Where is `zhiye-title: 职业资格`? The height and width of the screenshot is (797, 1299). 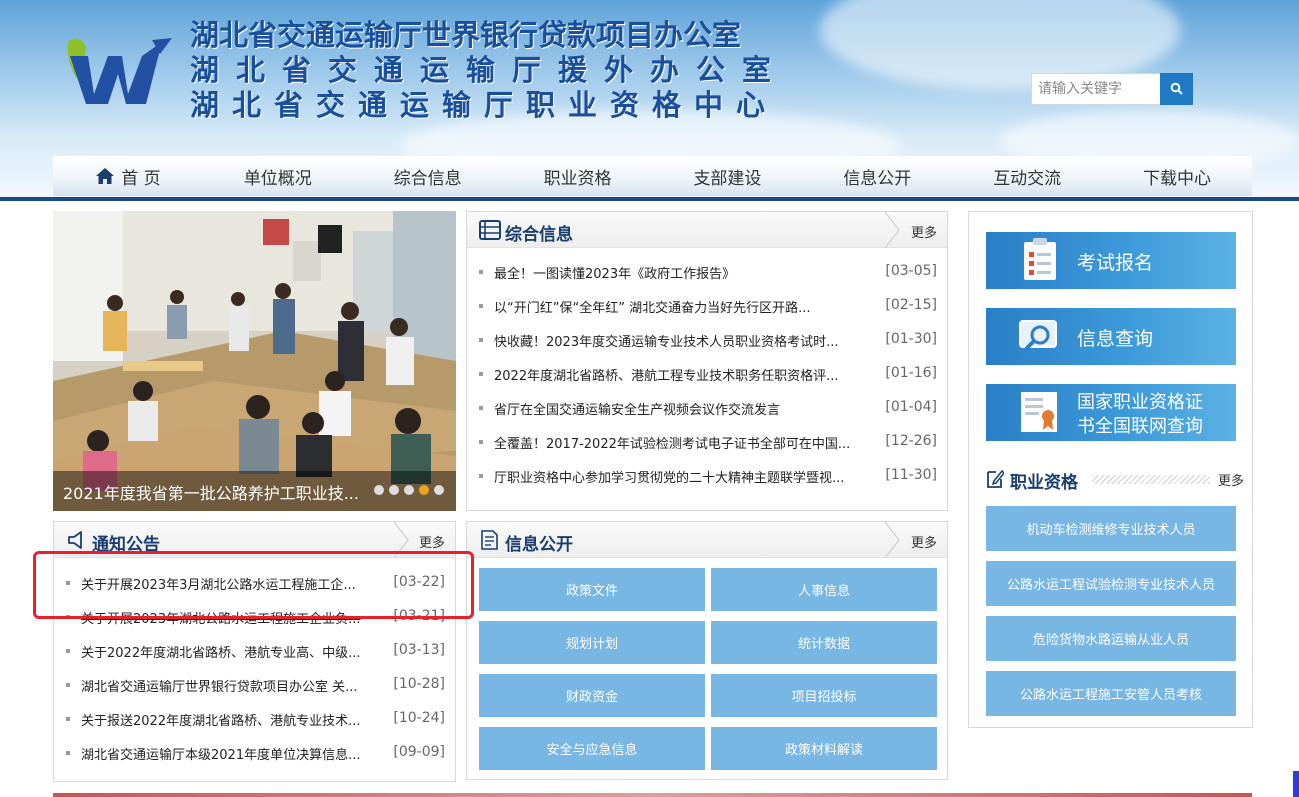
zhiye-title: 职业资格 is located at coordinates (1044, 483).